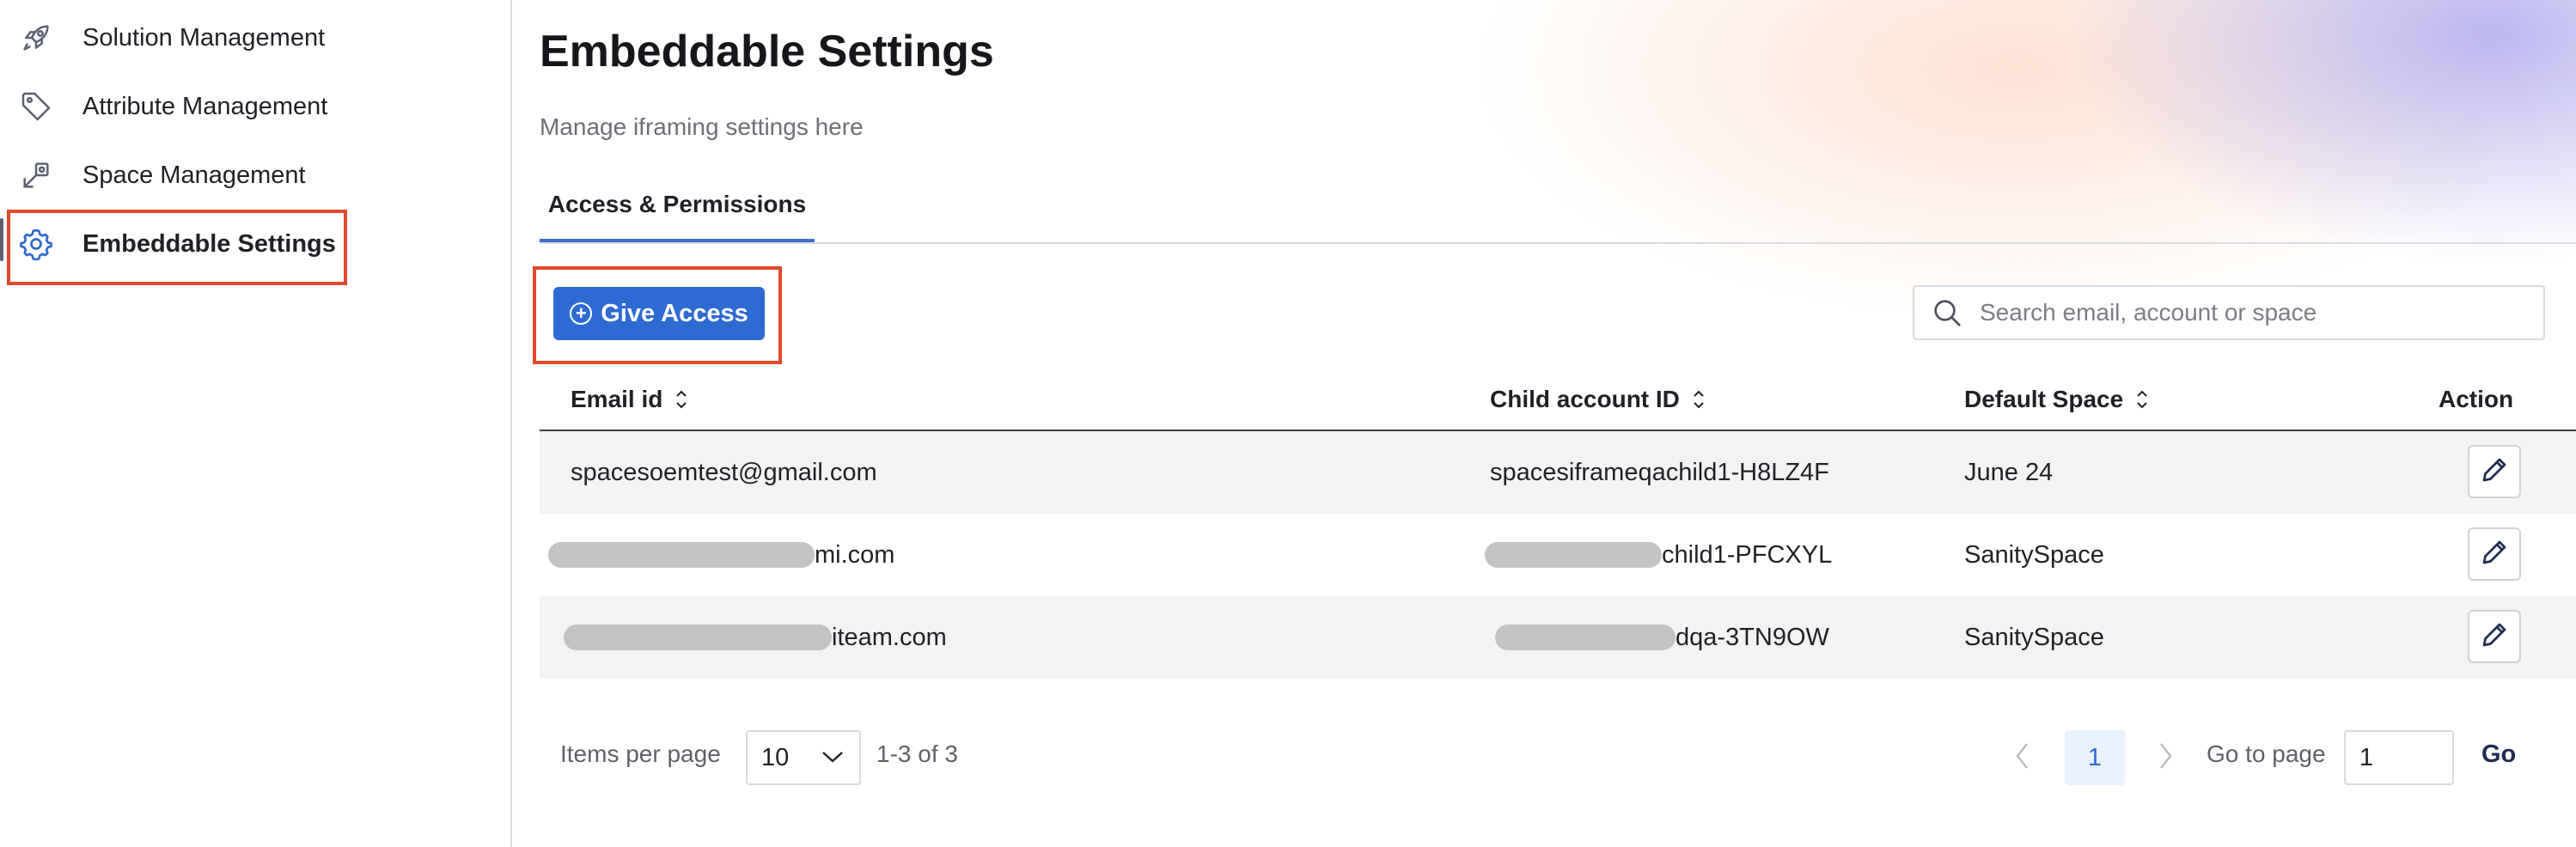 The width and height of the screenshot is (2576, 847). Describe the element at coordinates (2266, 753) in the screenshot. I see `goto-page-label: Go to page` at that location.